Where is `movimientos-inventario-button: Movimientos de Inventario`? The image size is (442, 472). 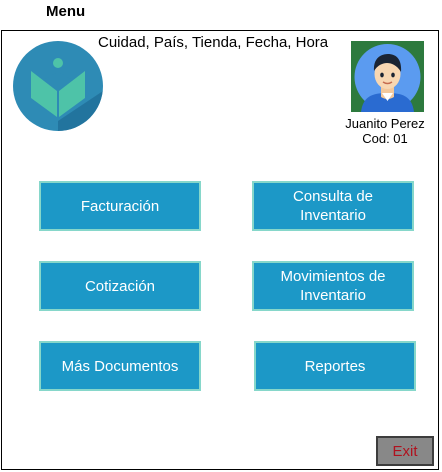 movimientos-inventario-button: Movimientos de Inventario is located at coordinates (333, 286).